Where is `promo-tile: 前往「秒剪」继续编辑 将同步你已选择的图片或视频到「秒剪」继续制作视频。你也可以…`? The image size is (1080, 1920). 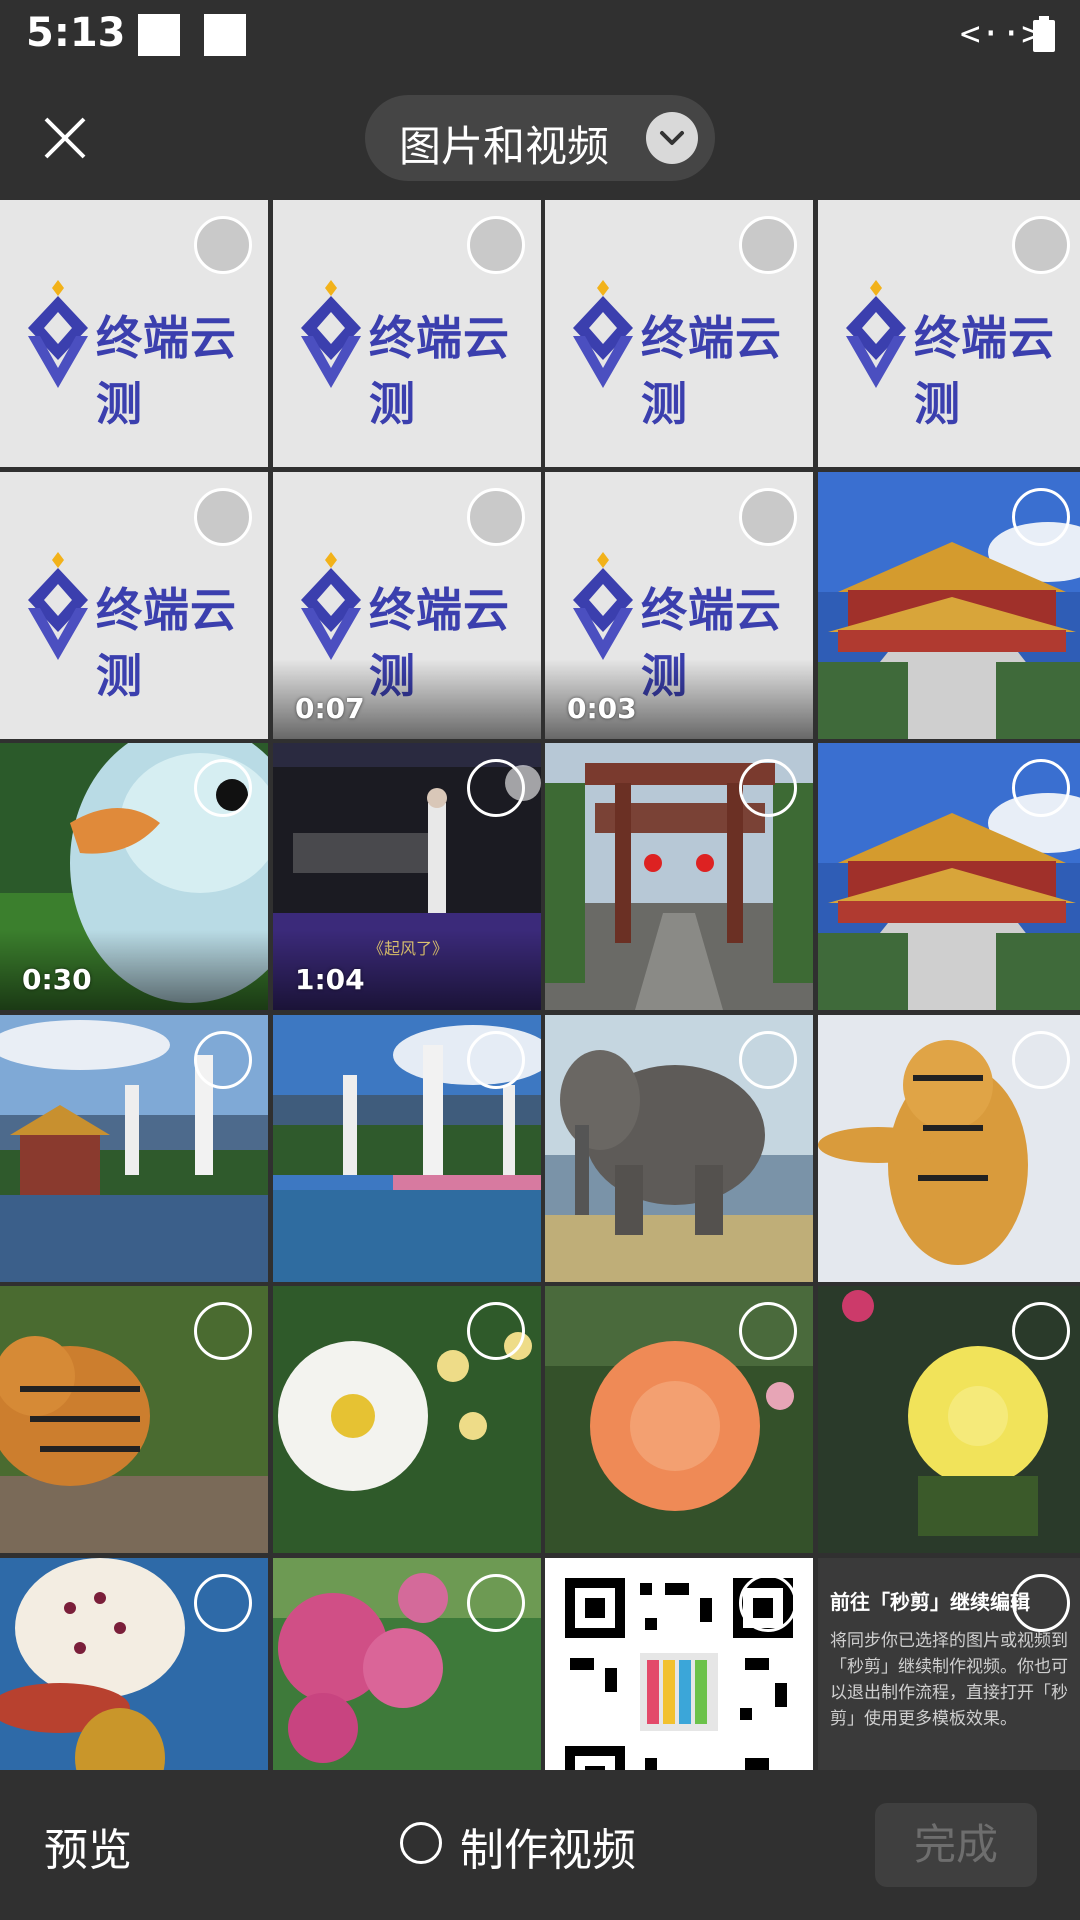 promo-tile: 前往「秒剪」继续编辑 将同步你已选择的图片或视频到「秒剪」继续制作视频。你也可以… is located at coordinates (949, 1664).